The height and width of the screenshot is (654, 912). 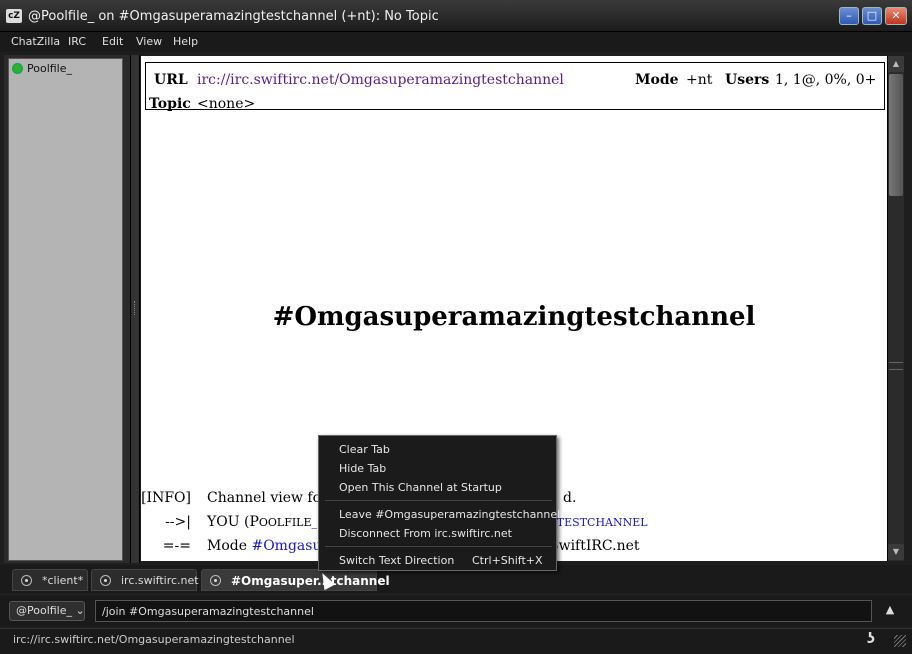 What do you see at coordinates (65, 309) in the screenshot?
I see `user-list: Poolfile_` at bounding box center [65, 309].